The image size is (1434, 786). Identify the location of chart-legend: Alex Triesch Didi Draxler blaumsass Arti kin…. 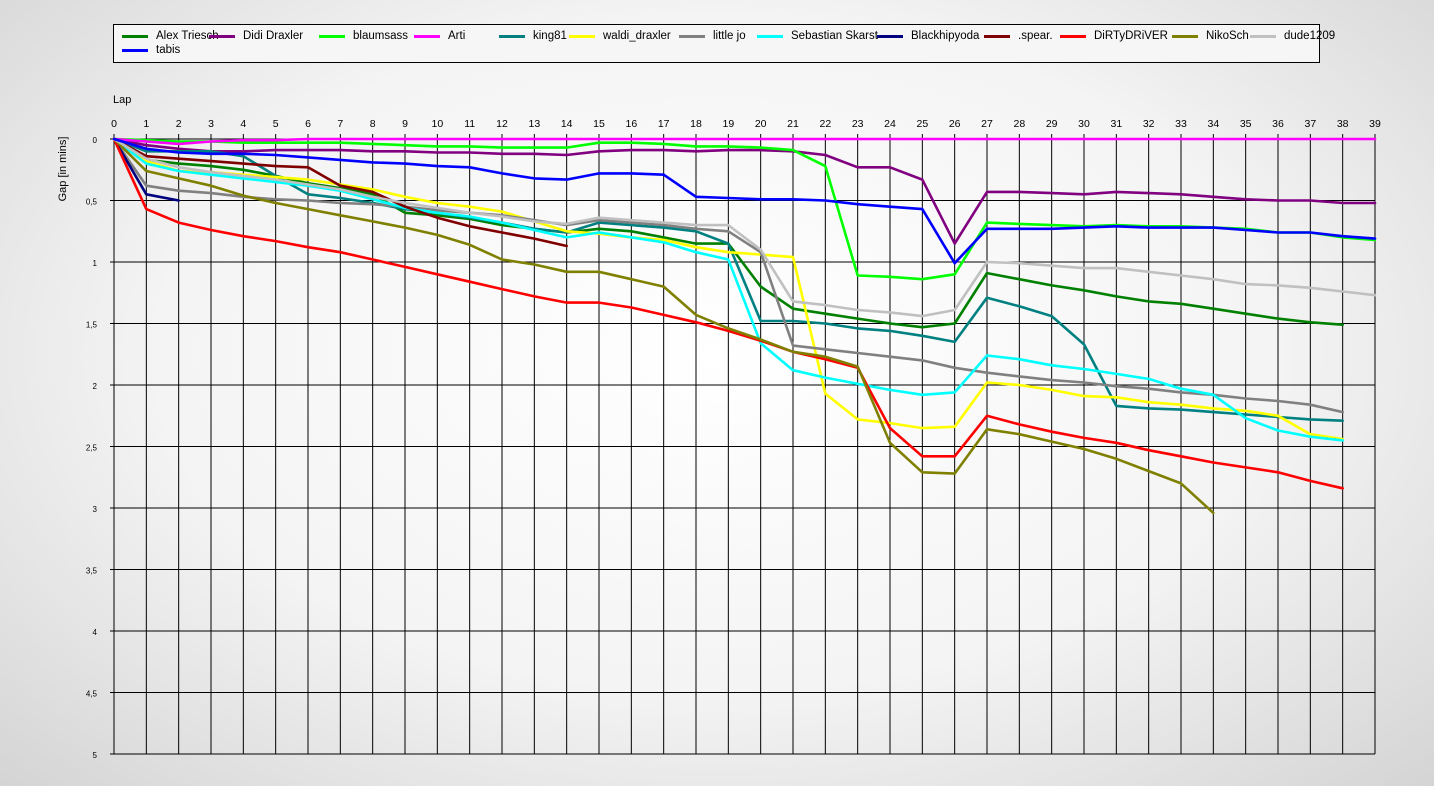
(724, 43).